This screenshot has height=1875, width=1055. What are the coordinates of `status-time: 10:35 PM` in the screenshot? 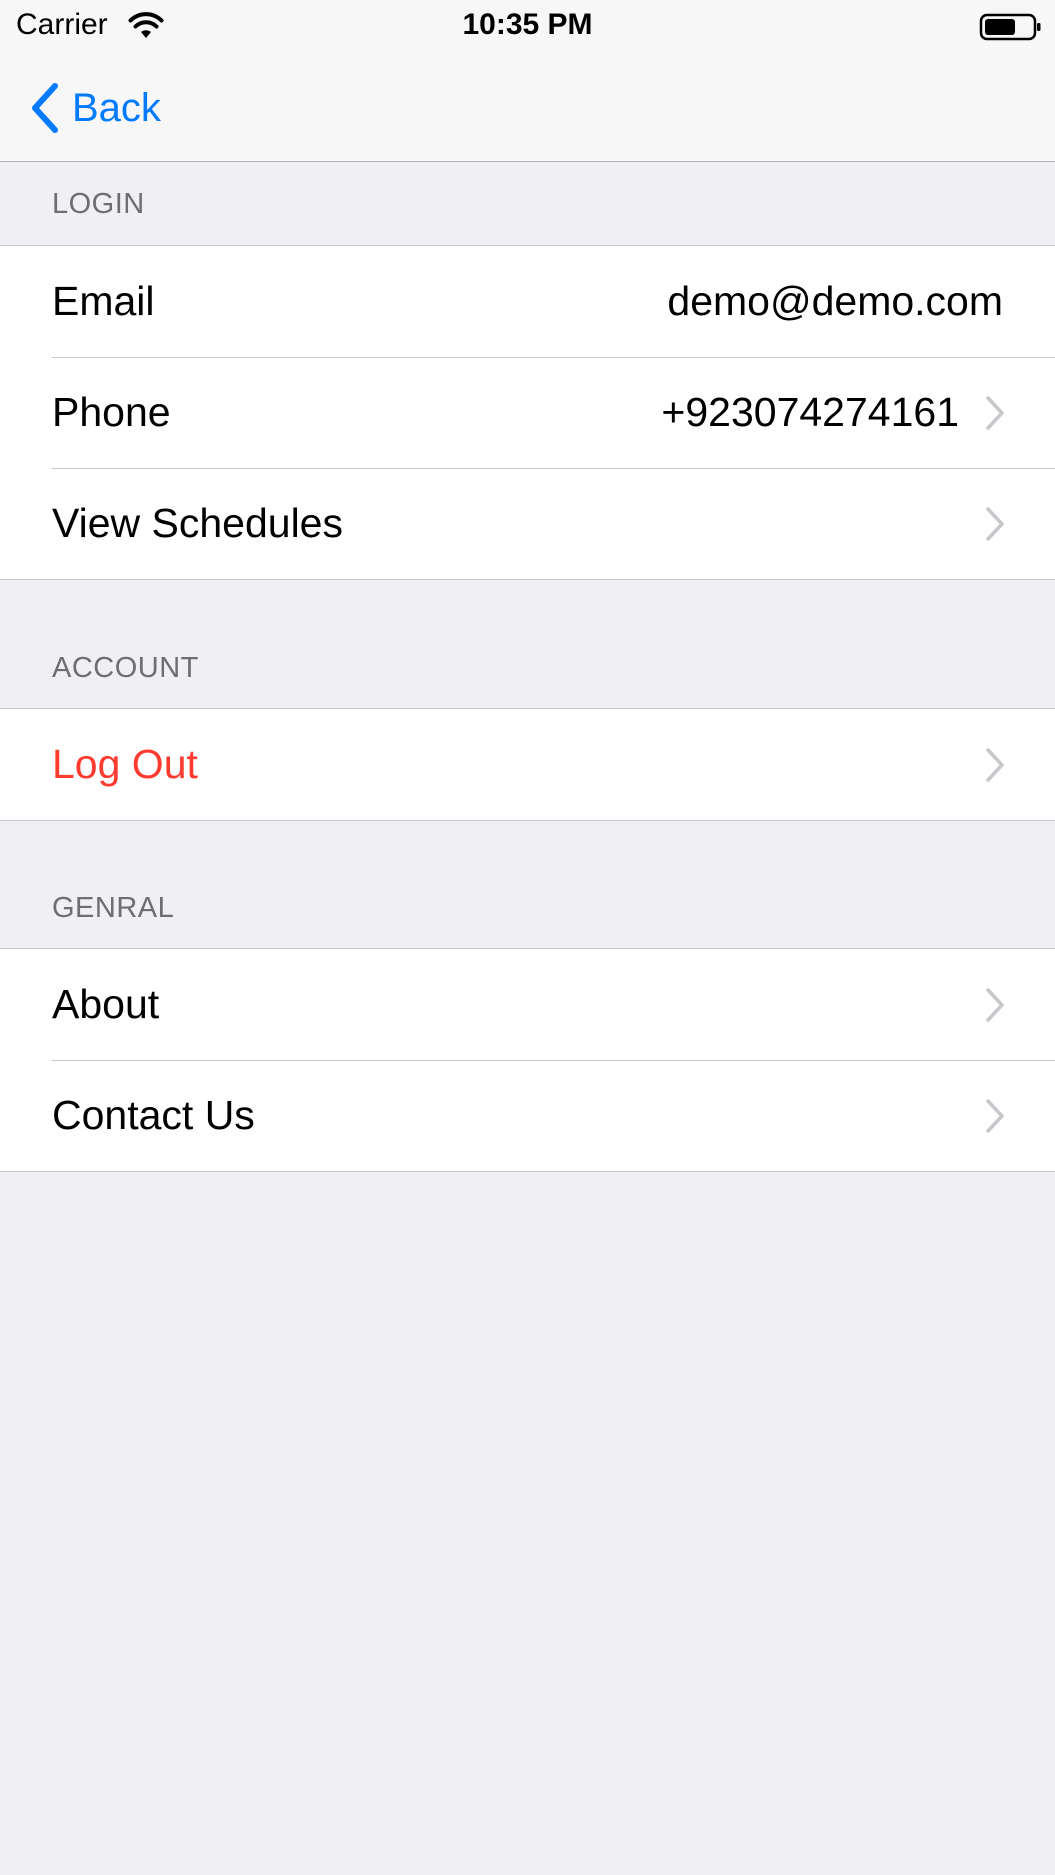 It's located at (527, 24).